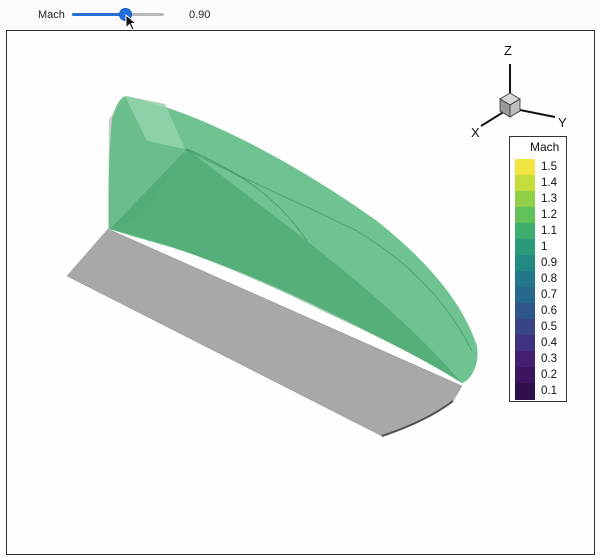 The image size is (600, 559). Describe the element at coordinates (549, 391) in the screenshot. I see `legend-tick-label: 0.1` at that location.